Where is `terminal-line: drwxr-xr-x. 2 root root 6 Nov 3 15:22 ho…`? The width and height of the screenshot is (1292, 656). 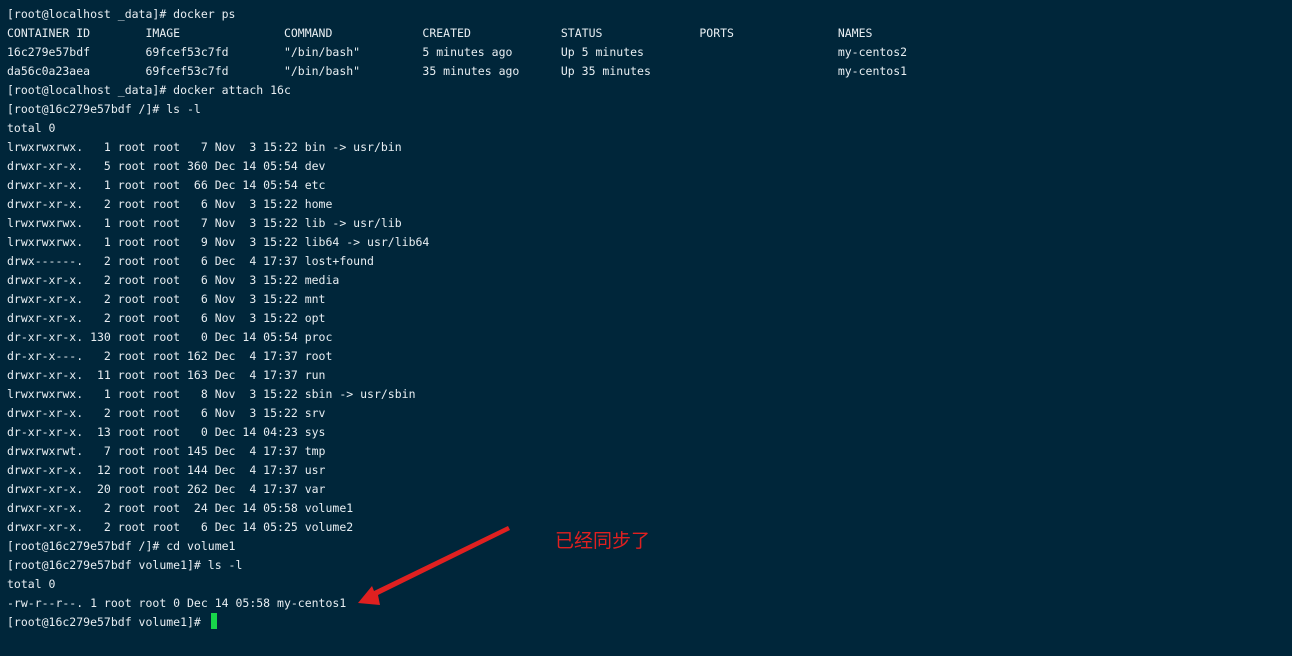
terminal-line: drwxr-xr-x. 2 root root 6 Nov 3 15:22 ho… is located at coordinates (170, 204).